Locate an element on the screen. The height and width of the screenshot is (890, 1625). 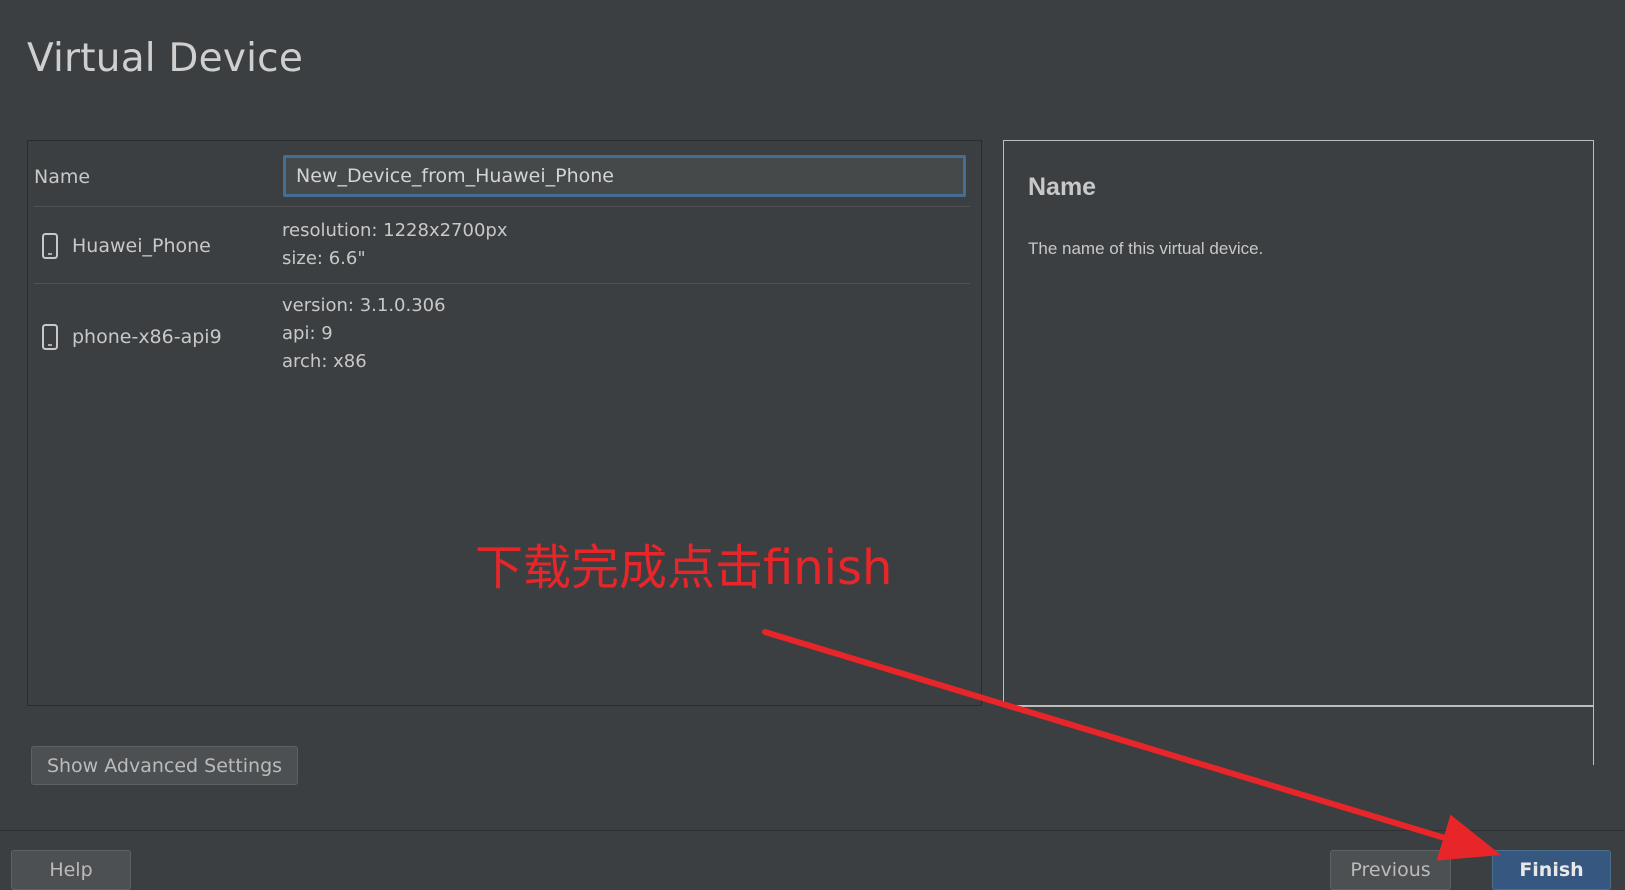
detail-line: arch: x86 is located at coordinates (324, 361).